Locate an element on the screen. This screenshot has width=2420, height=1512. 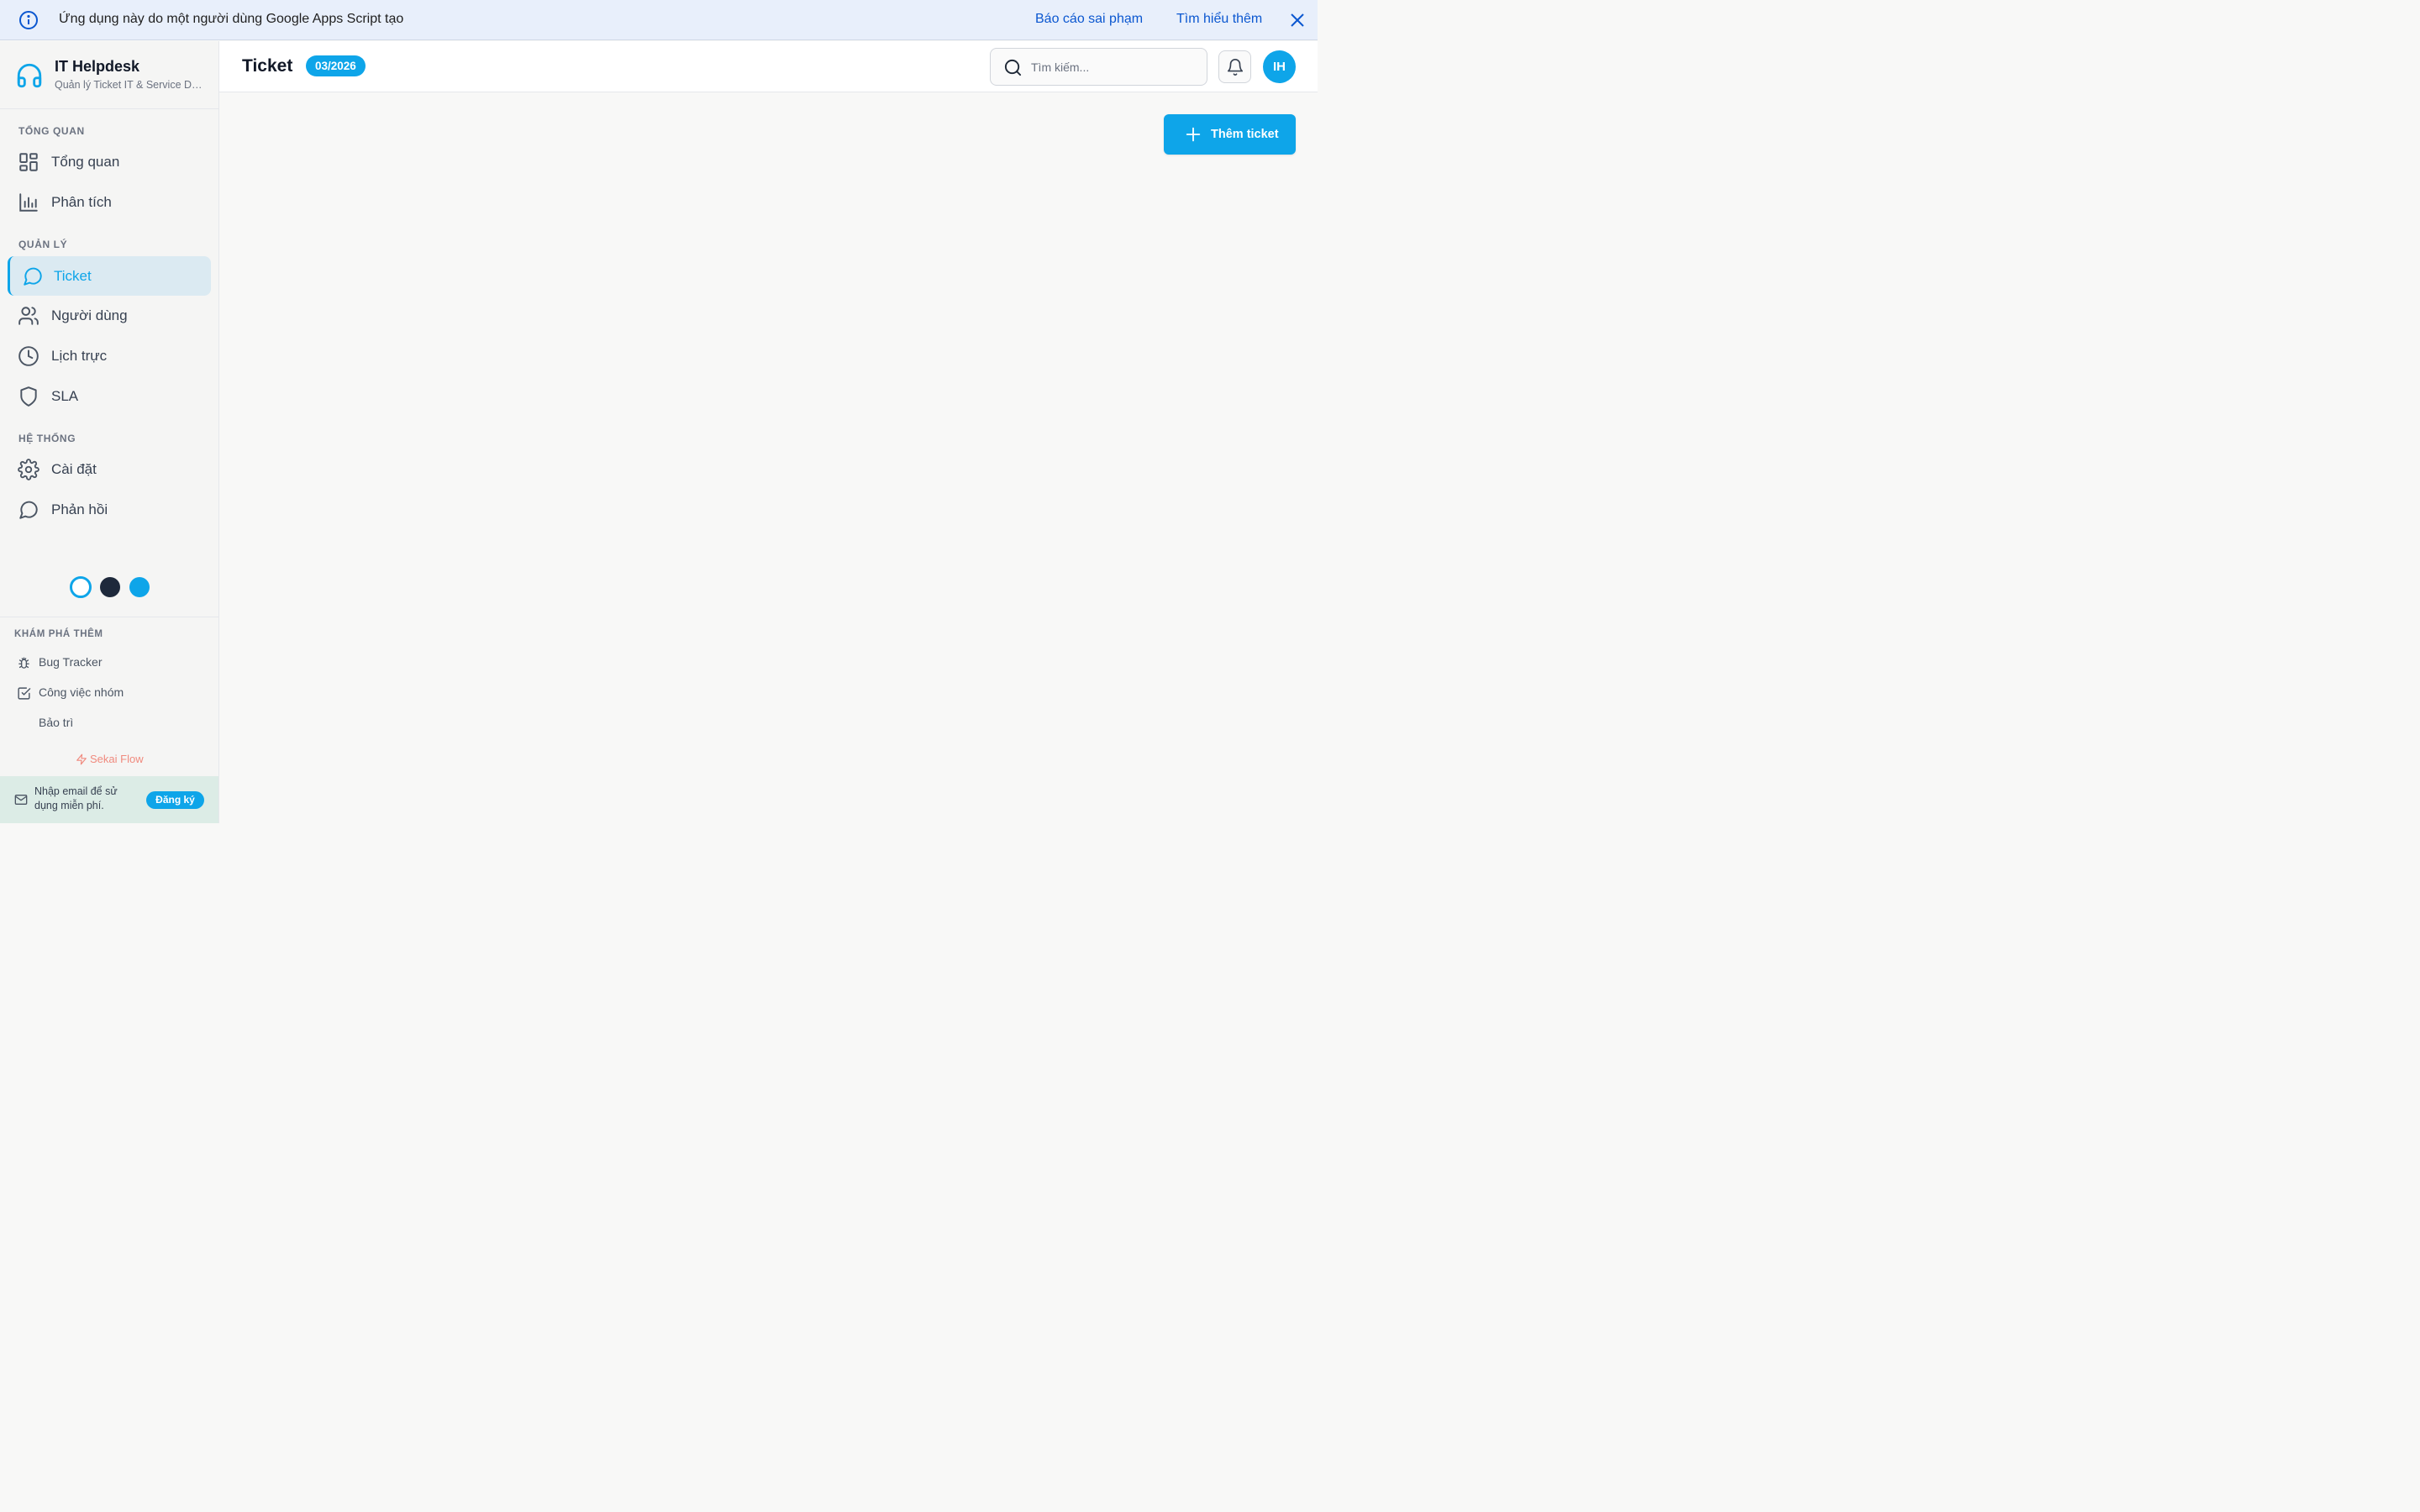
bar-chart-icon is located at coordinates (28, 202).